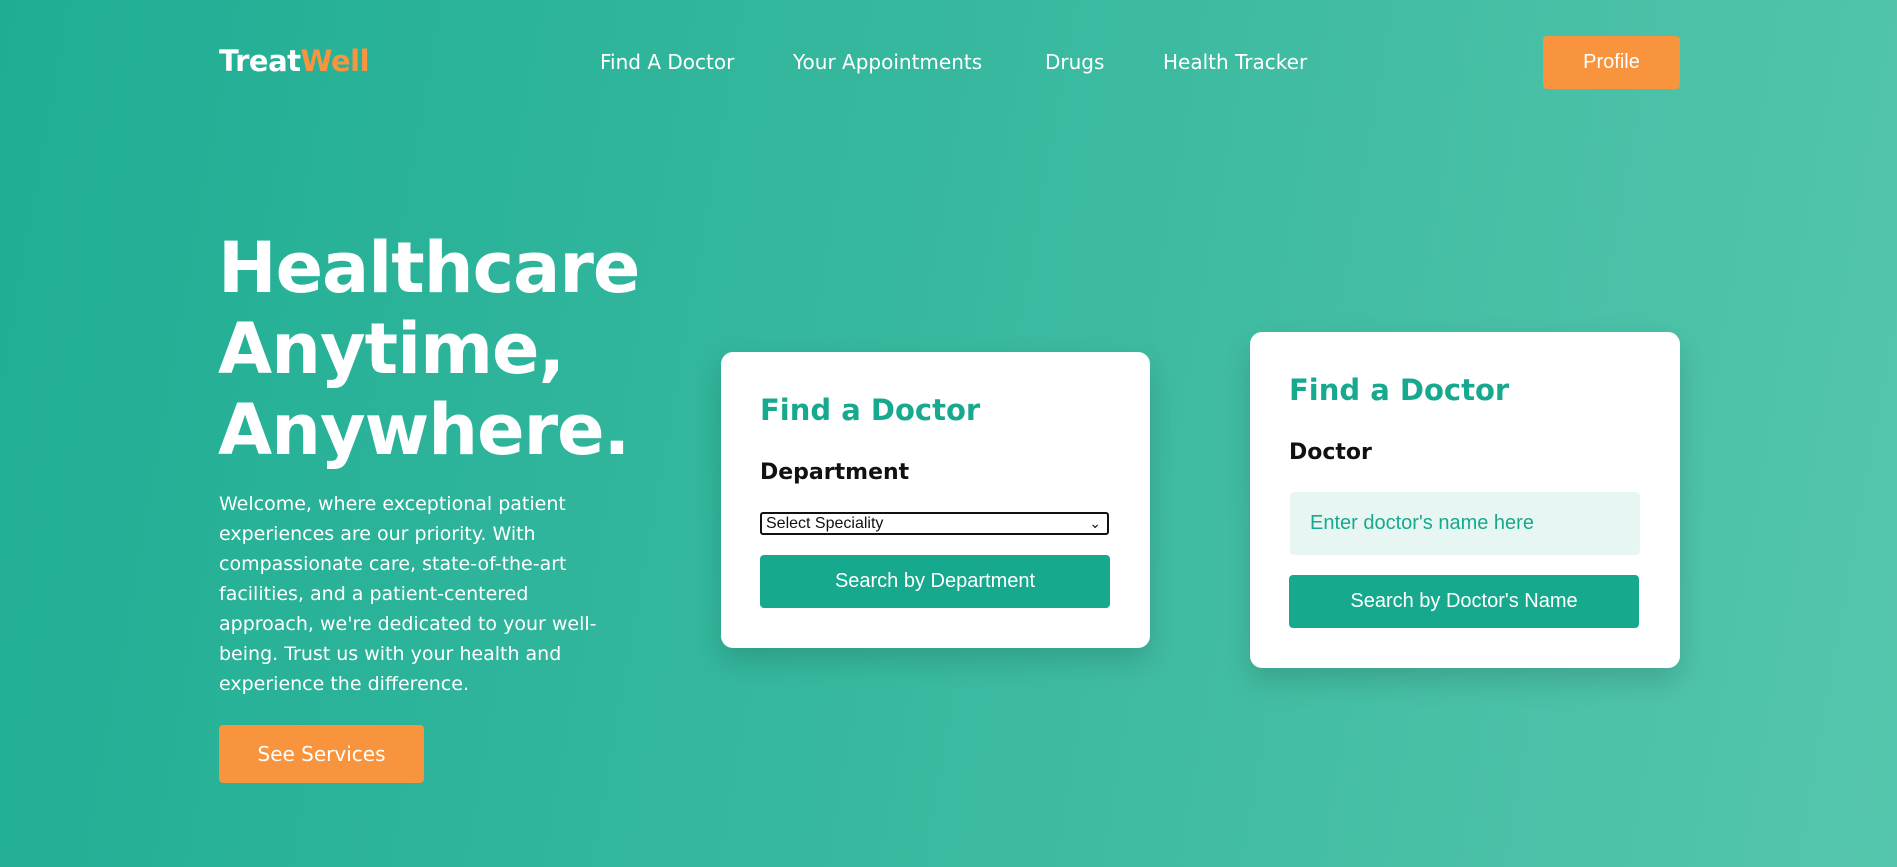  Describe the element at coordinates (1464, 601) in the screenshot. I see `search-by-doctor-name-button: Search by Doctor's Name` at that location.